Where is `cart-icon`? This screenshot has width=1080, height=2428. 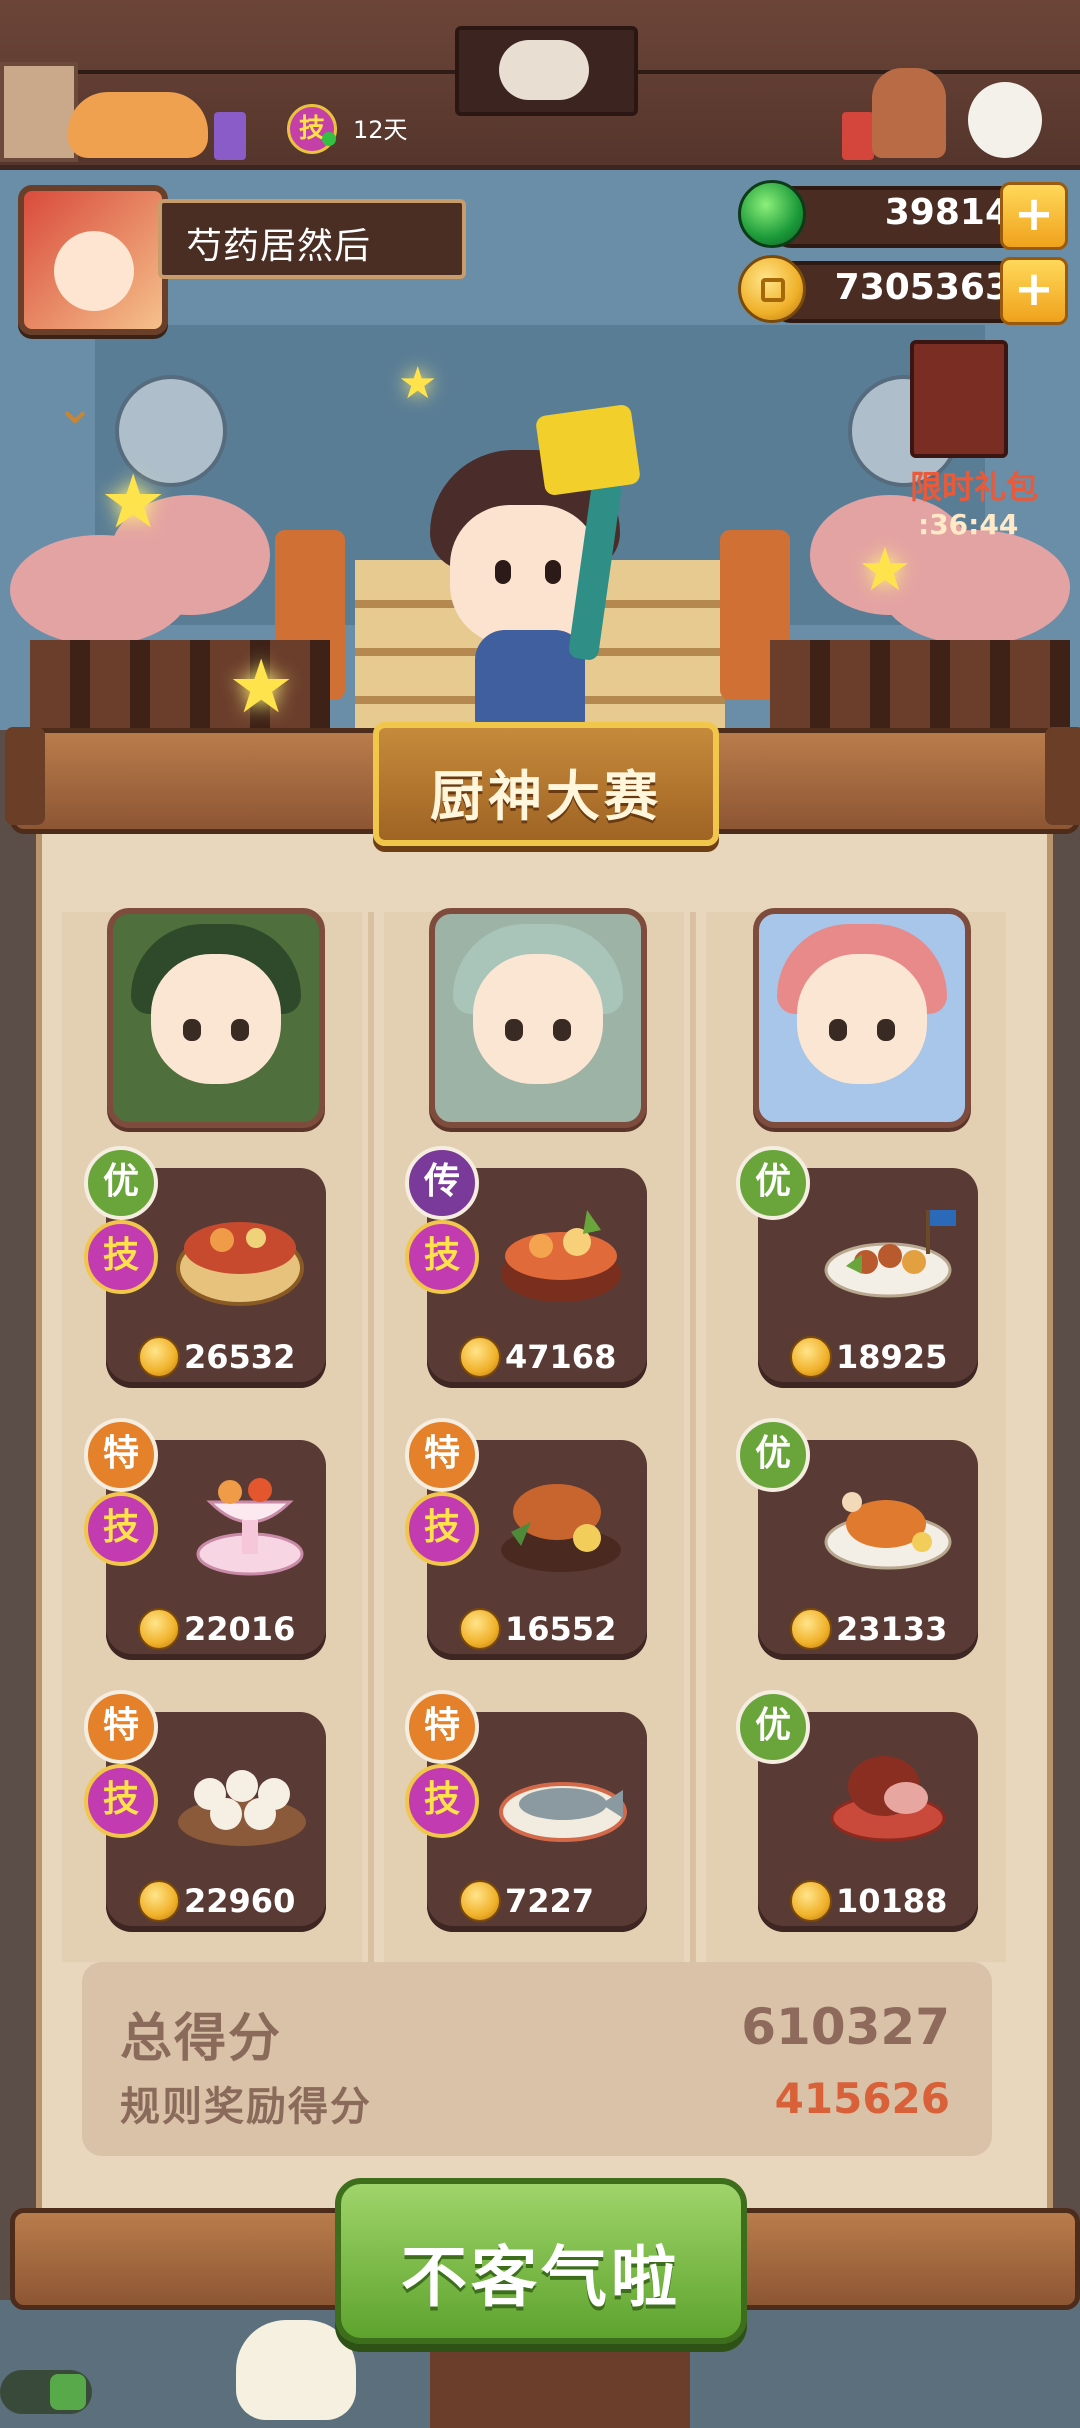 cart-icon is located at coordinates (560, 2379).